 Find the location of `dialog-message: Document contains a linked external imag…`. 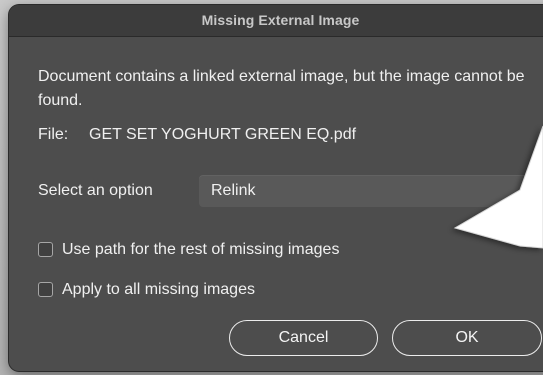

dialog-message: Document contains a linked external imag… is located at coordinates (281, 88).